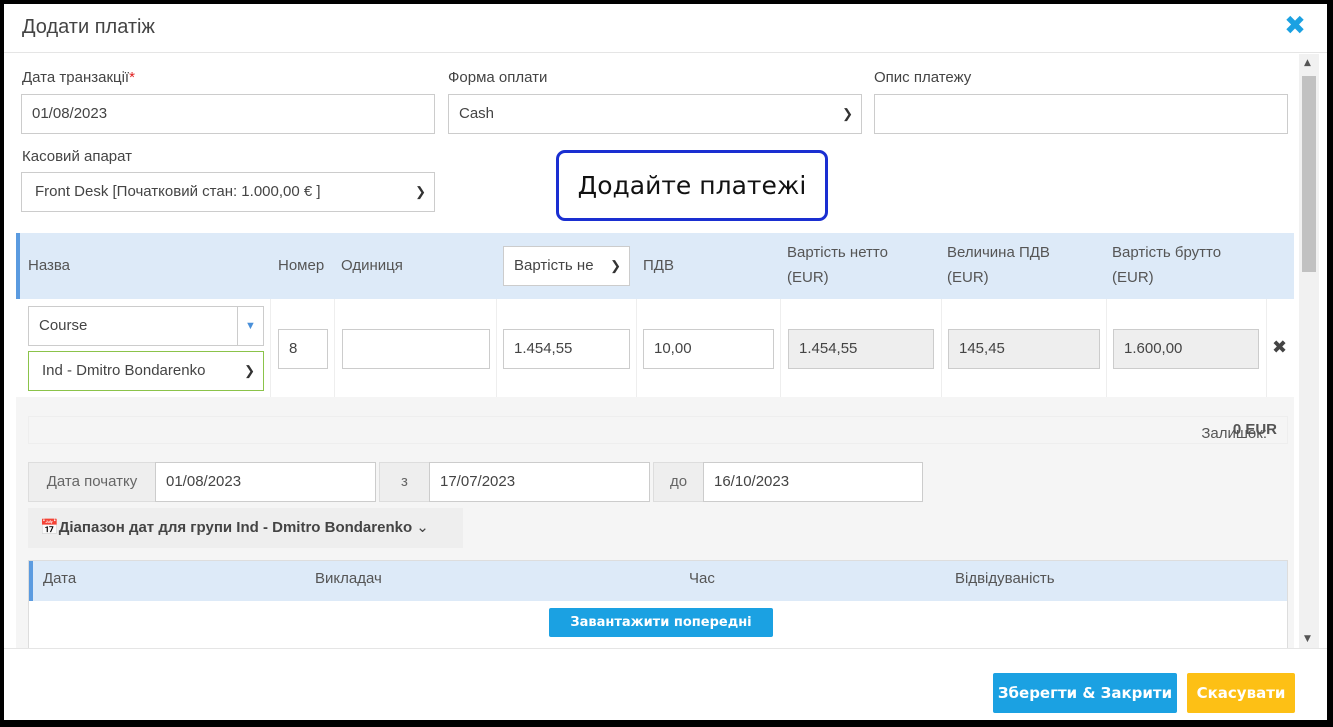 Image resolution: width=1333 pixels, height=727 pixels. What do you see at coordinates (49, 527) in the screenshot?
I see `calendar-icon: 📅` at bounding box center [49, 527].